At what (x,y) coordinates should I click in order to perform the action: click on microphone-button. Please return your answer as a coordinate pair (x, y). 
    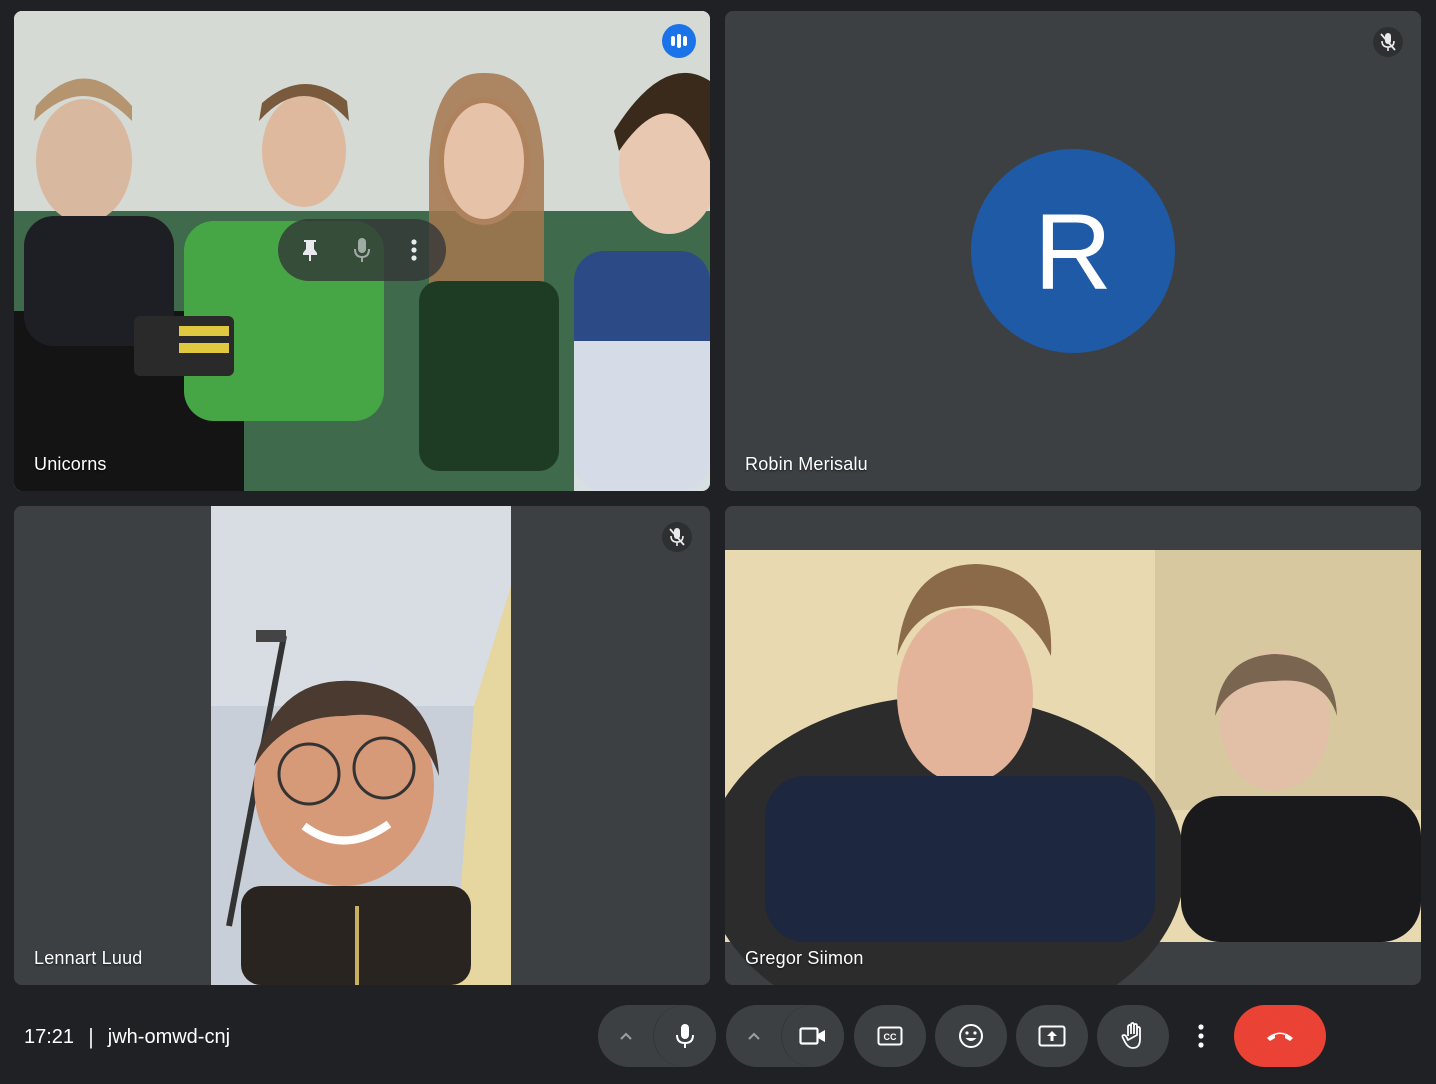
    Looking at the image, I should click on (685, 1036).